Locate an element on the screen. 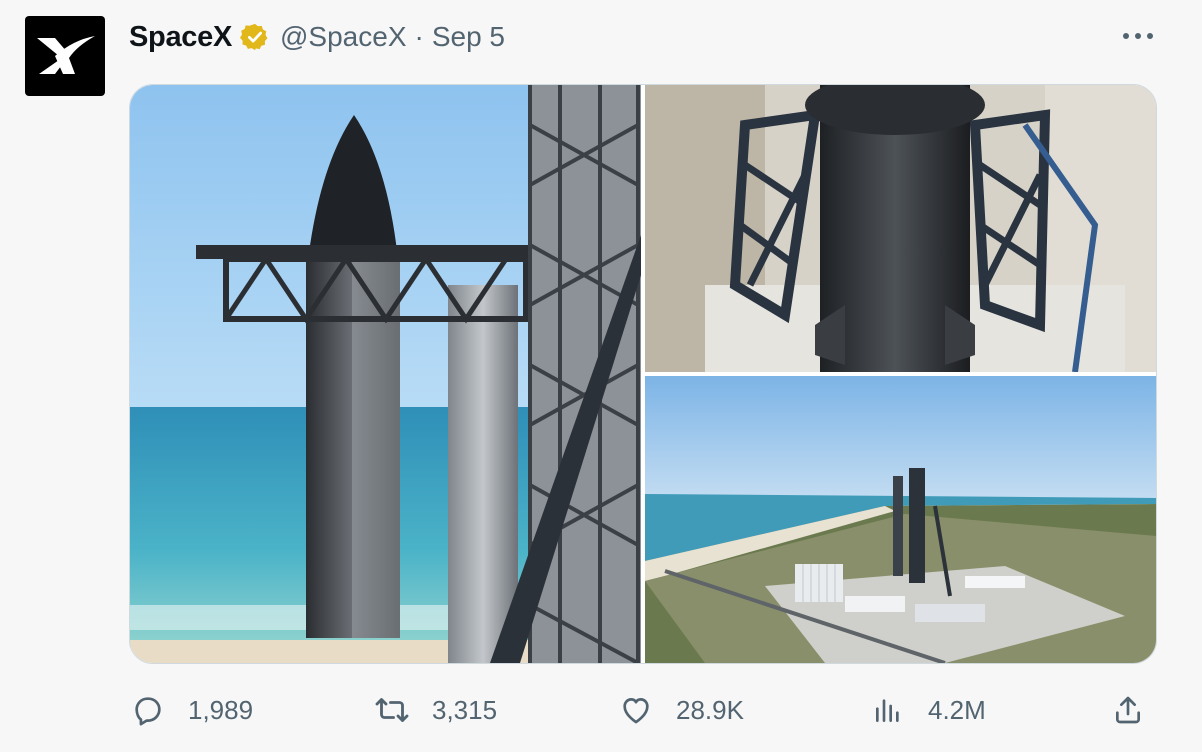 The height and width of the screenshot is (752, 1202). author-avatar is located at coordinates (65, 56).